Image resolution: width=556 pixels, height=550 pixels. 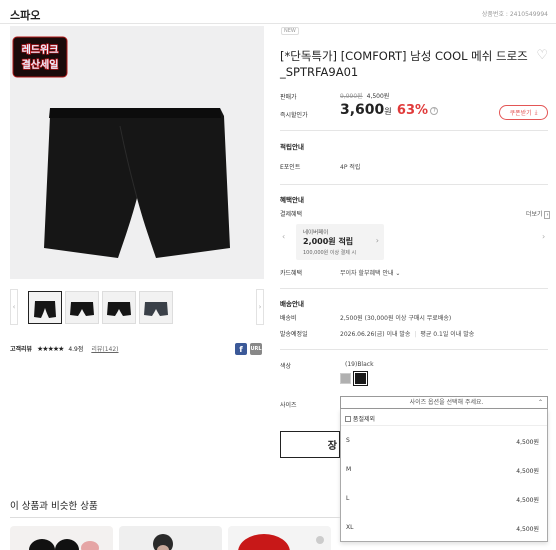 I want to click on size-select: 사이즈 옵션을 선택해 주세요. ⌃, so click(x=444, y=402).